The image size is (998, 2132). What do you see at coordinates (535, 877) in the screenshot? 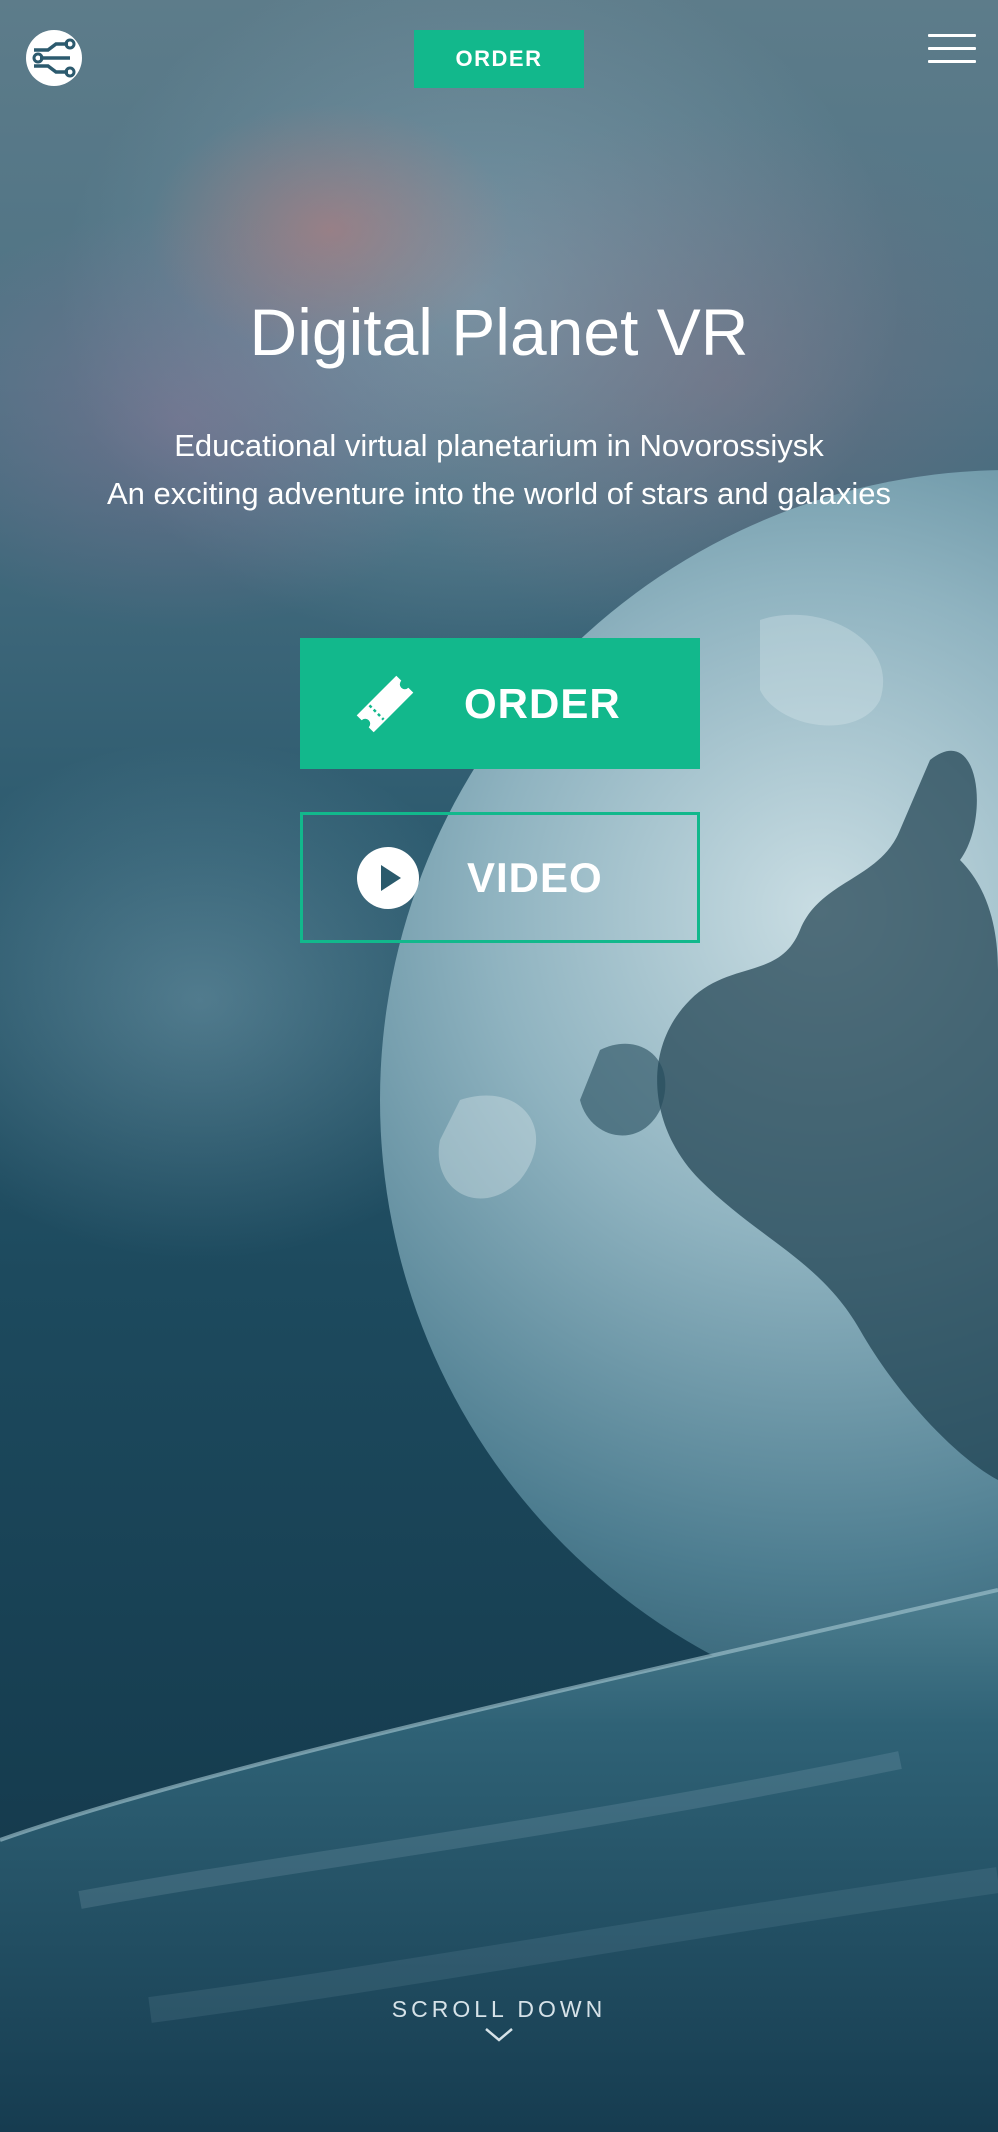
I see `video-button-label: VIDEO` at bounding box center [535, 877].